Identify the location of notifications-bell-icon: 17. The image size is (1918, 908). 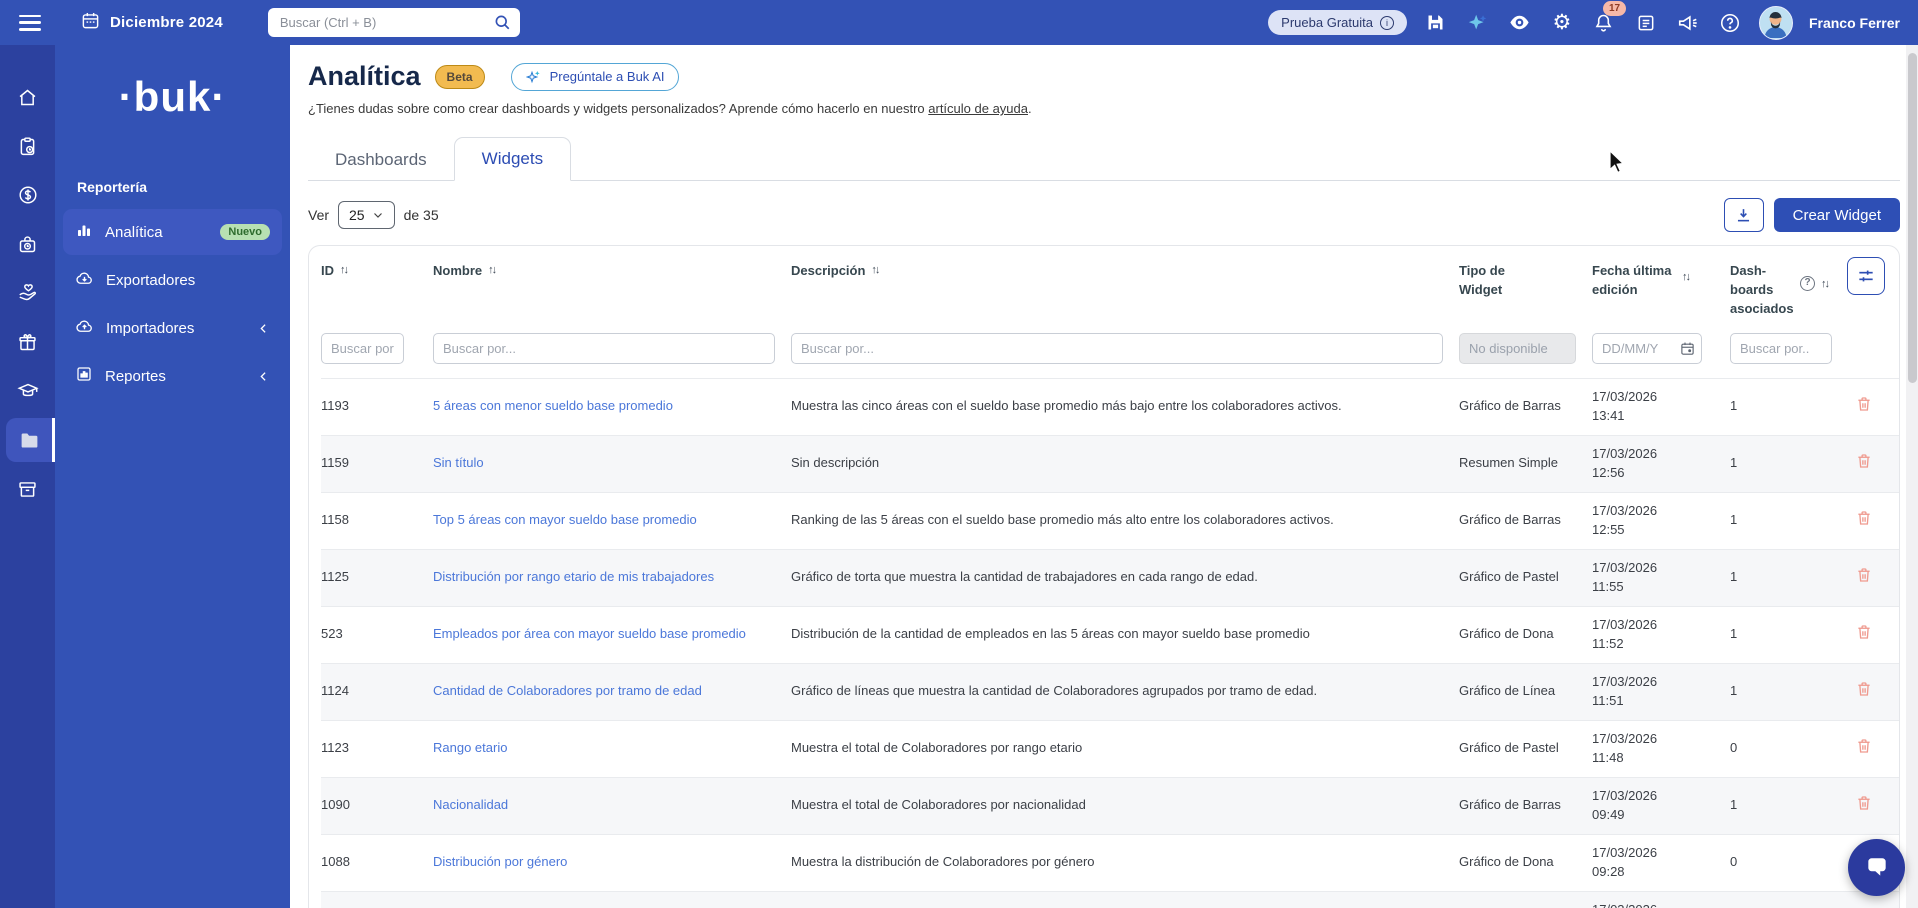
(1609, 18).